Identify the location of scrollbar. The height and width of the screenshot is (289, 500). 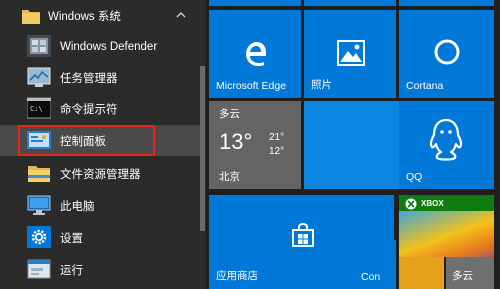
(202, 148).